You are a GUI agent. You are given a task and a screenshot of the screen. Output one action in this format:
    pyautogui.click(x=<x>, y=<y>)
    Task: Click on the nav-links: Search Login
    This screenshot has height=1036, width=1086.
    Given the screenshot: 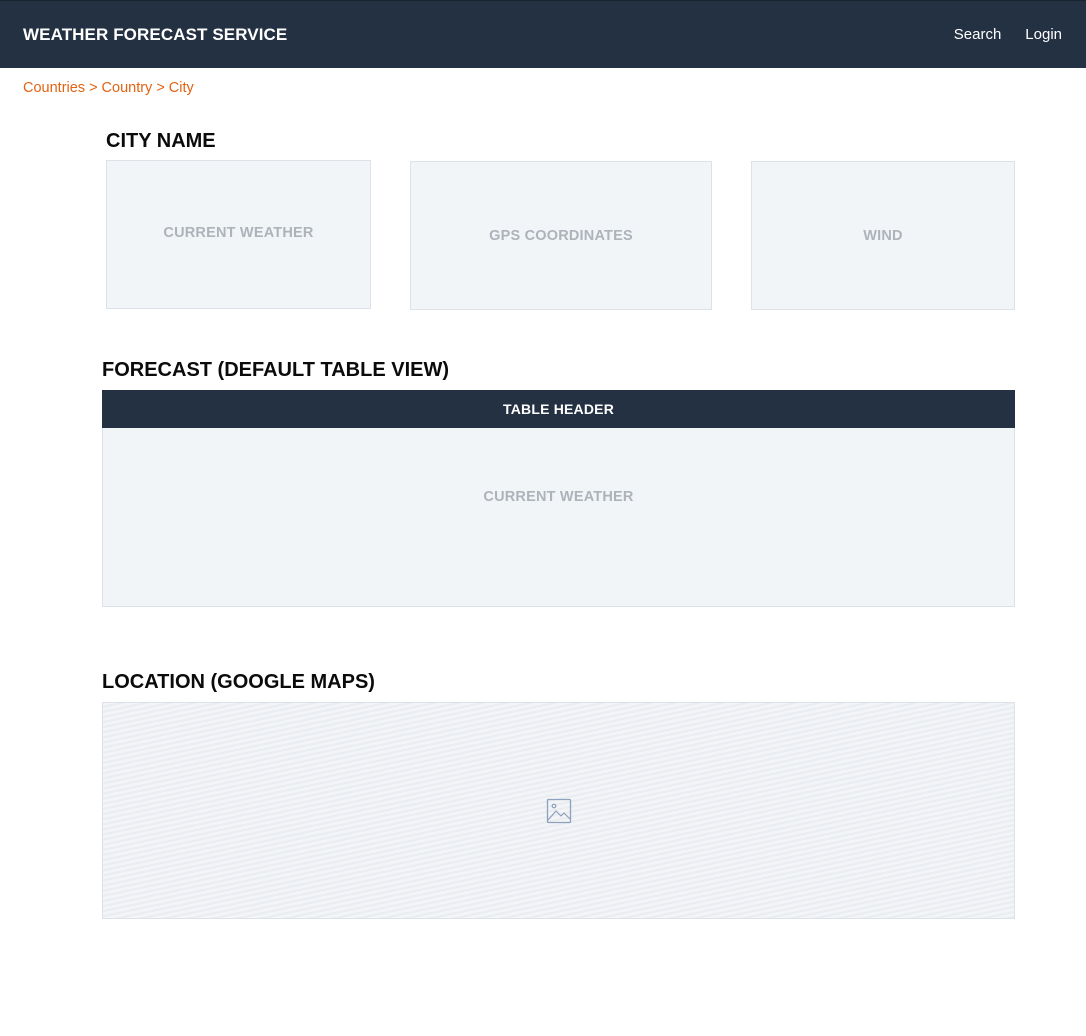 What is the action you would take?
    pyautogui.click(x=1008, y=35)
    